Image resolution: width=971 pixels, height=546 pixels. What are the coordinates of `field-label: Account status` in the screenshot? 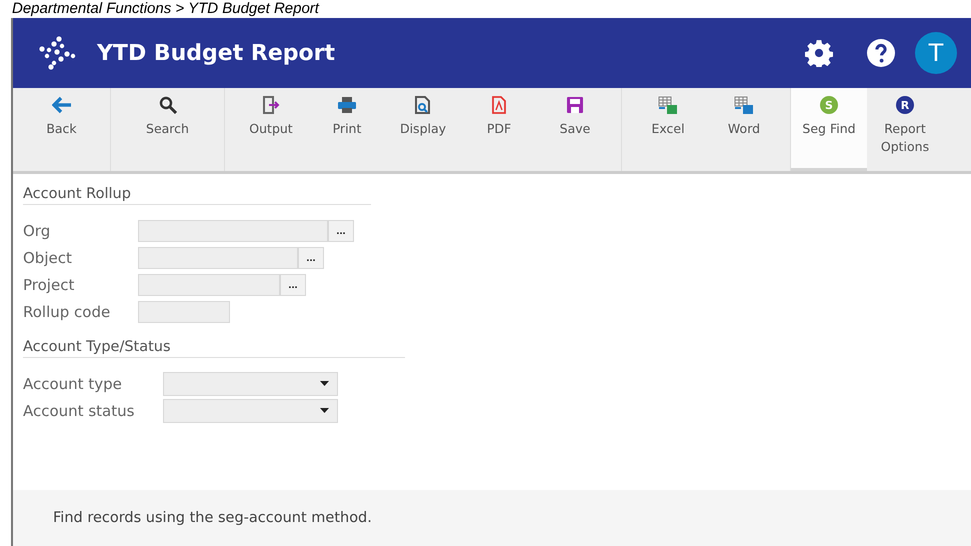 It's located at (79, 411).